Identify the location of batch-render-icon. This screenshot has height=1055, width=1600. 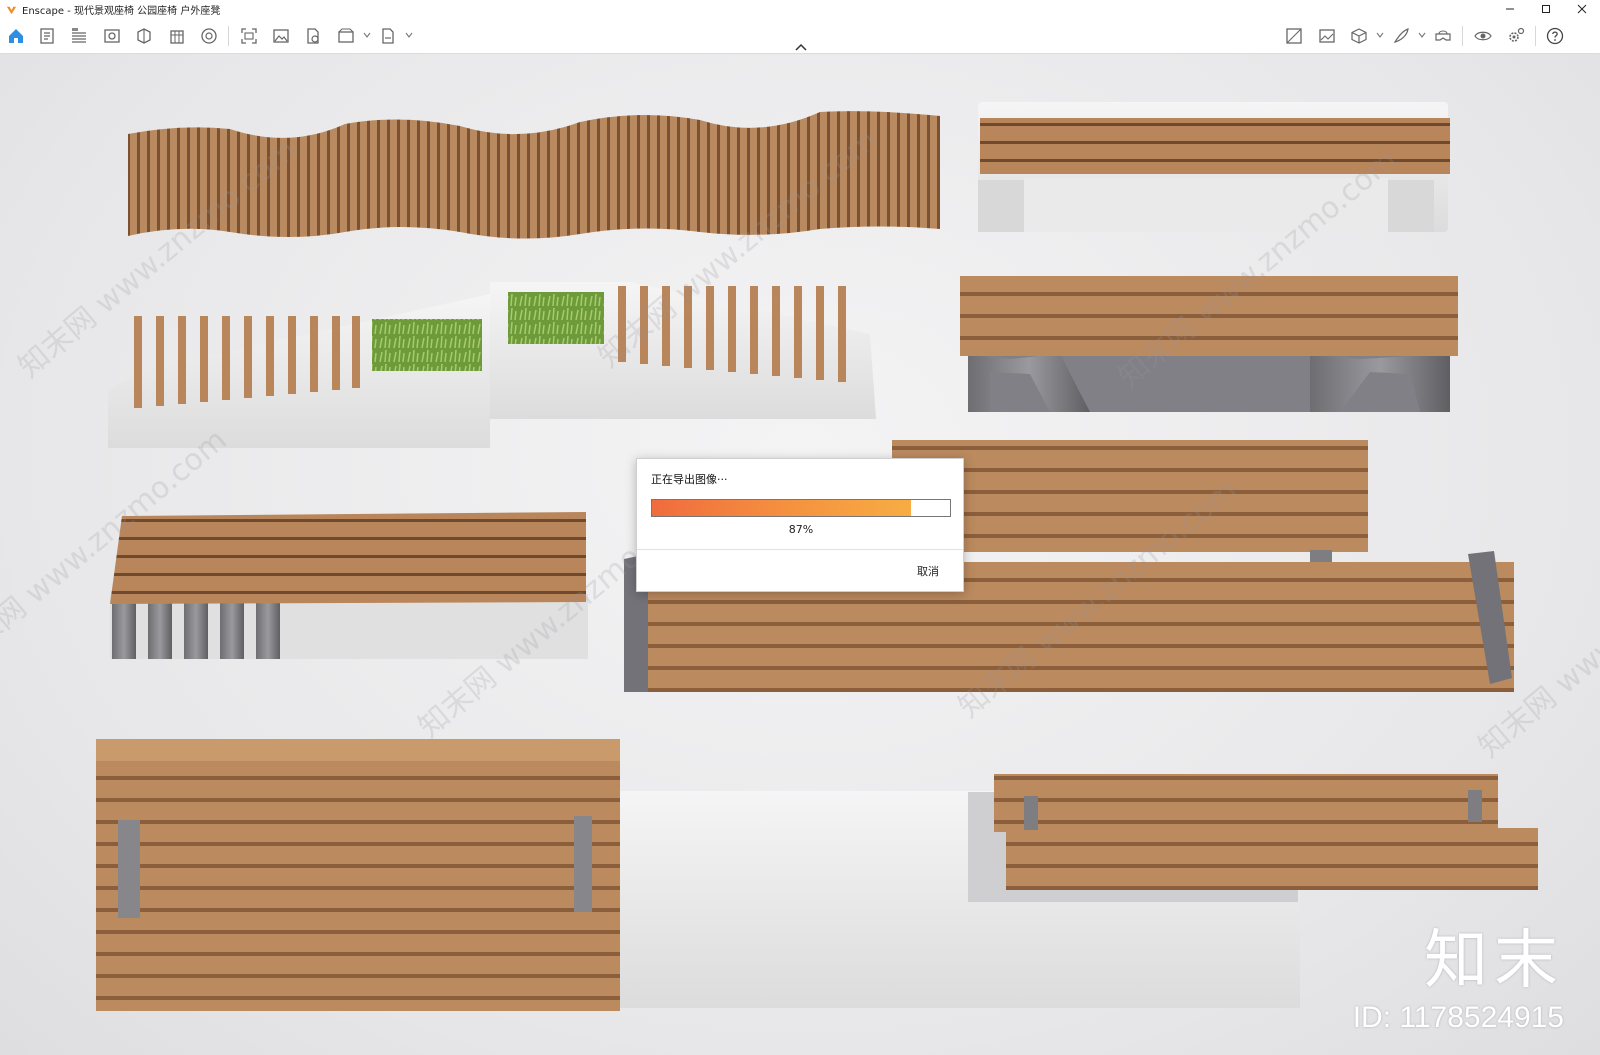
(1327, 36).